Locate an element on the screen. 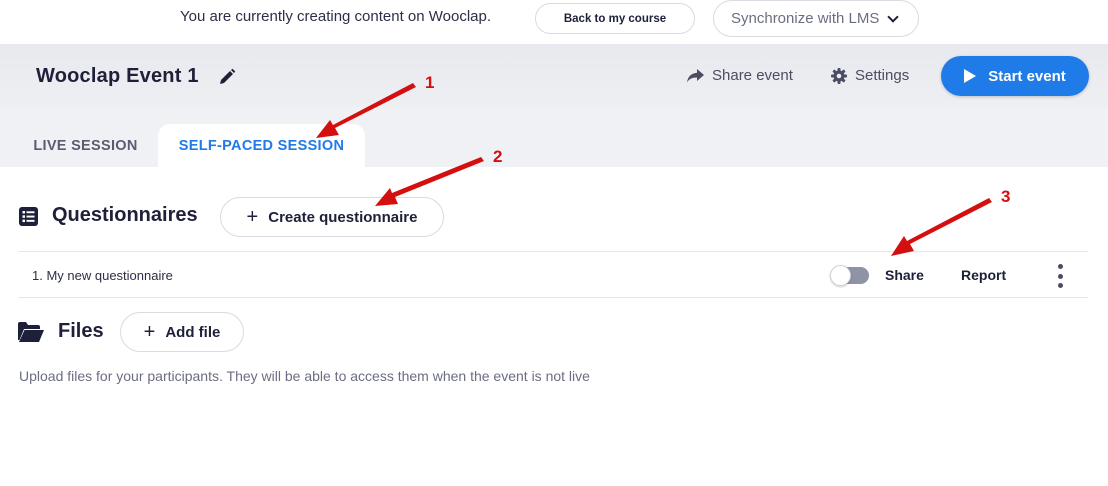 This screenshot has height=486, width=1108. share-event-label: Share event is located at coordinates (752, 75).